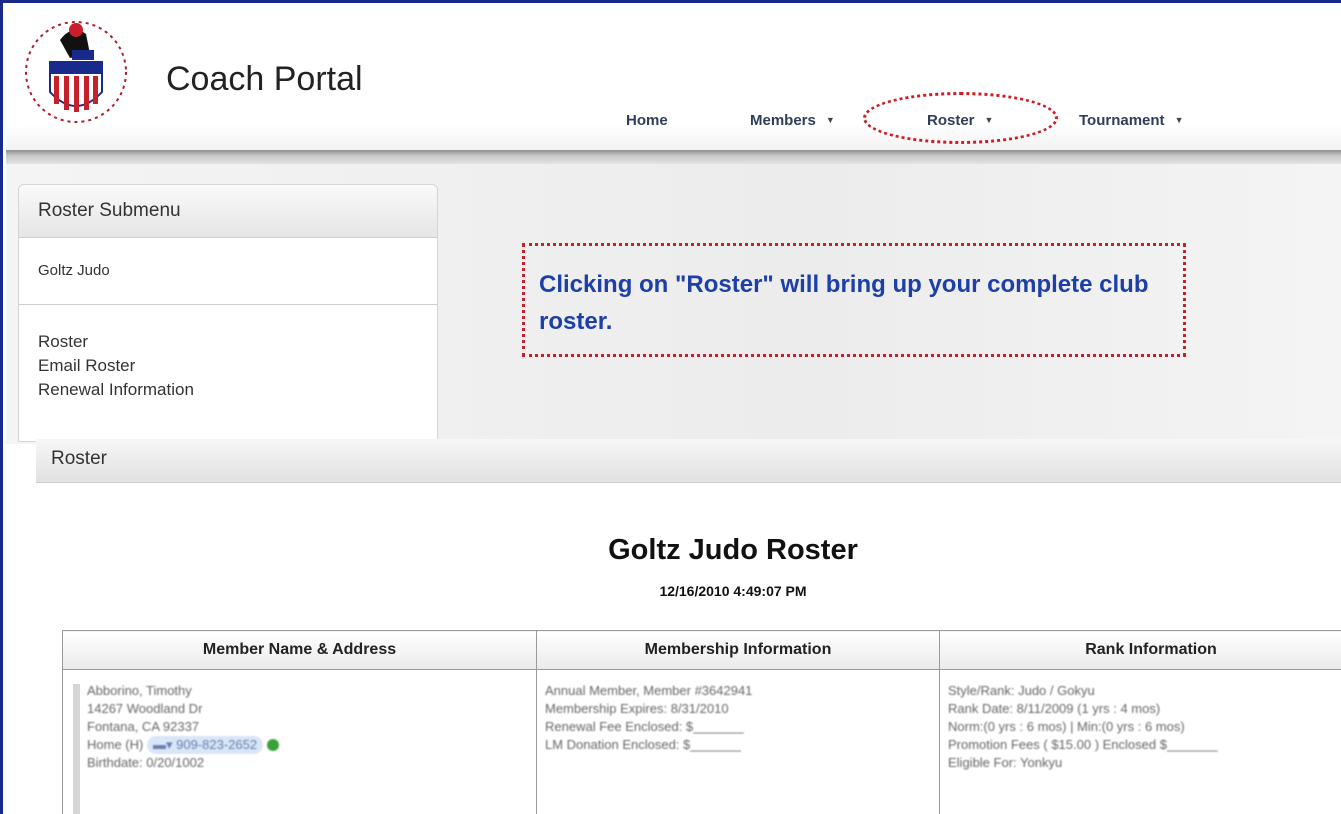 The image size is (1341, 814). I want to click on member-city: Fontana, CA 92337, so click(143, 726).